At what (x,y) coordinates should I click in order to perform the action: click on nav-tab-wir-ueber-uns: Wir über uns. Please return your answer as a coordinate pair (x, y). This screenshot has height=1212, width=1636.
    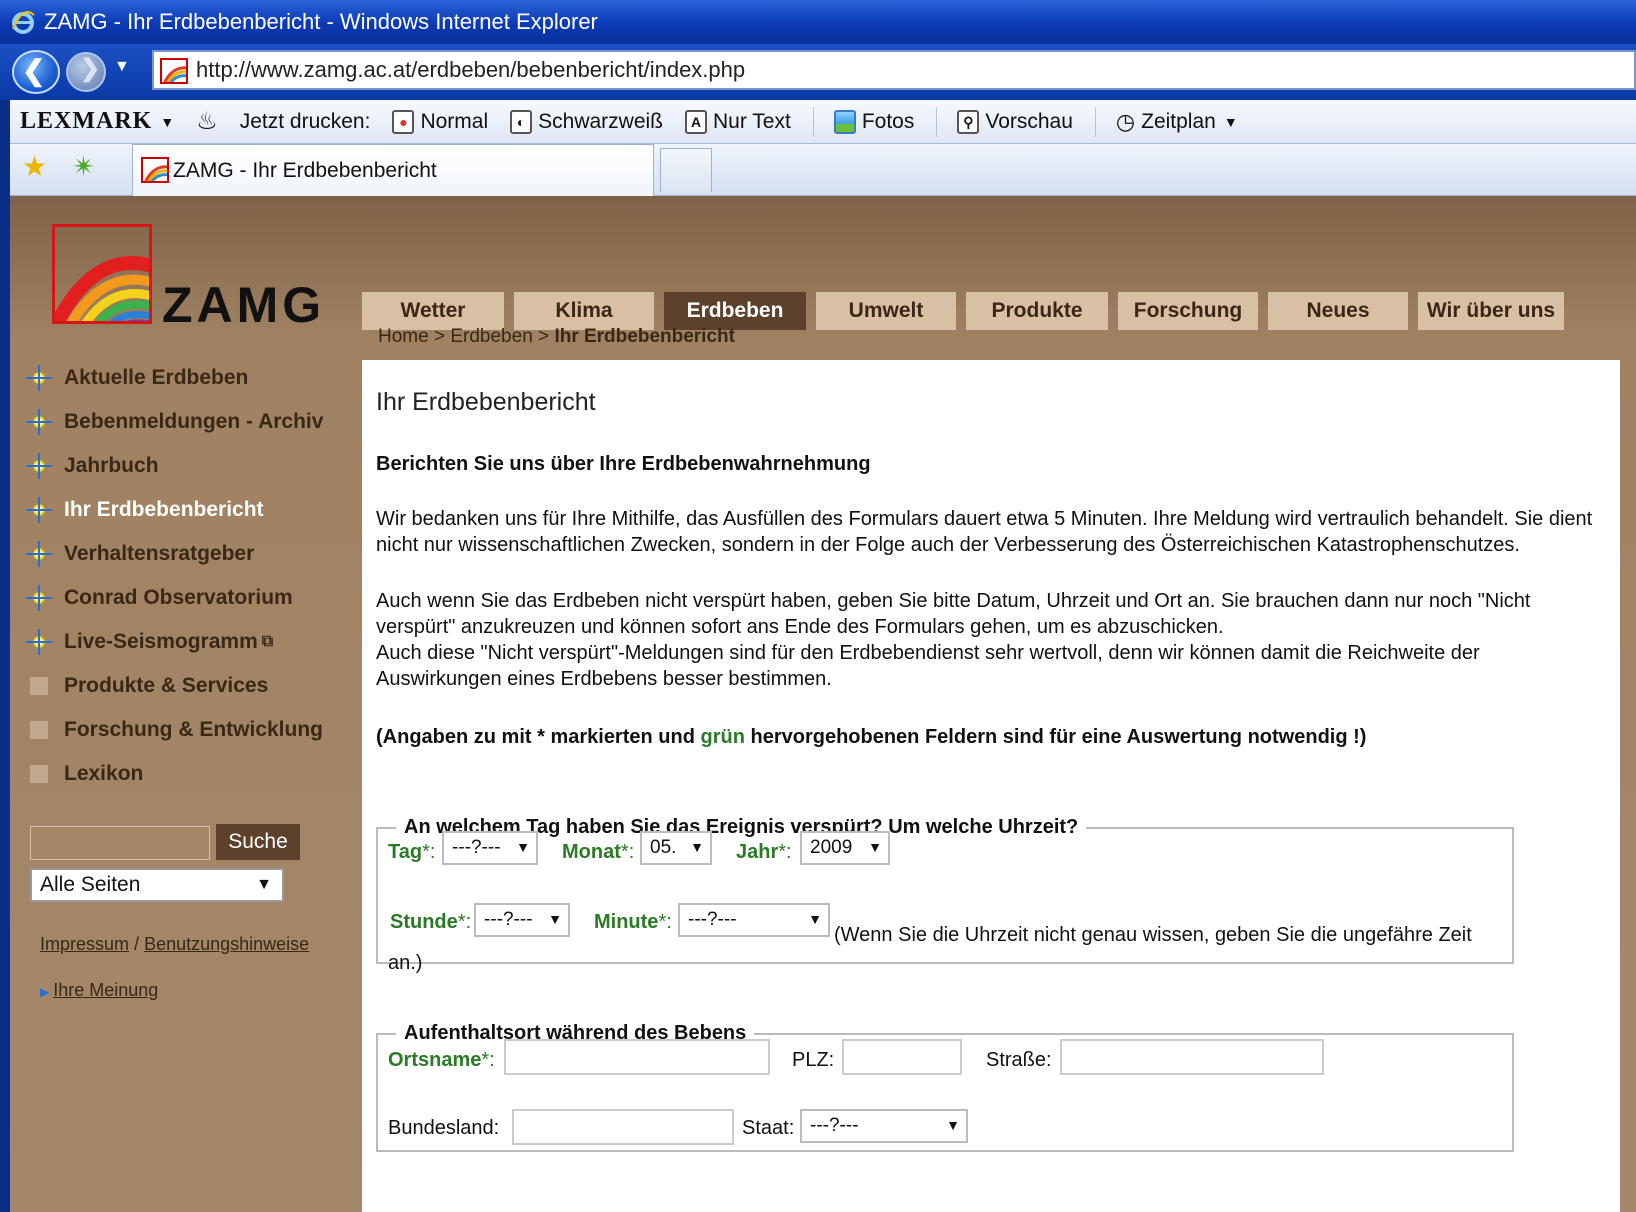
    Looking at the image, I should click on (1491, 311).